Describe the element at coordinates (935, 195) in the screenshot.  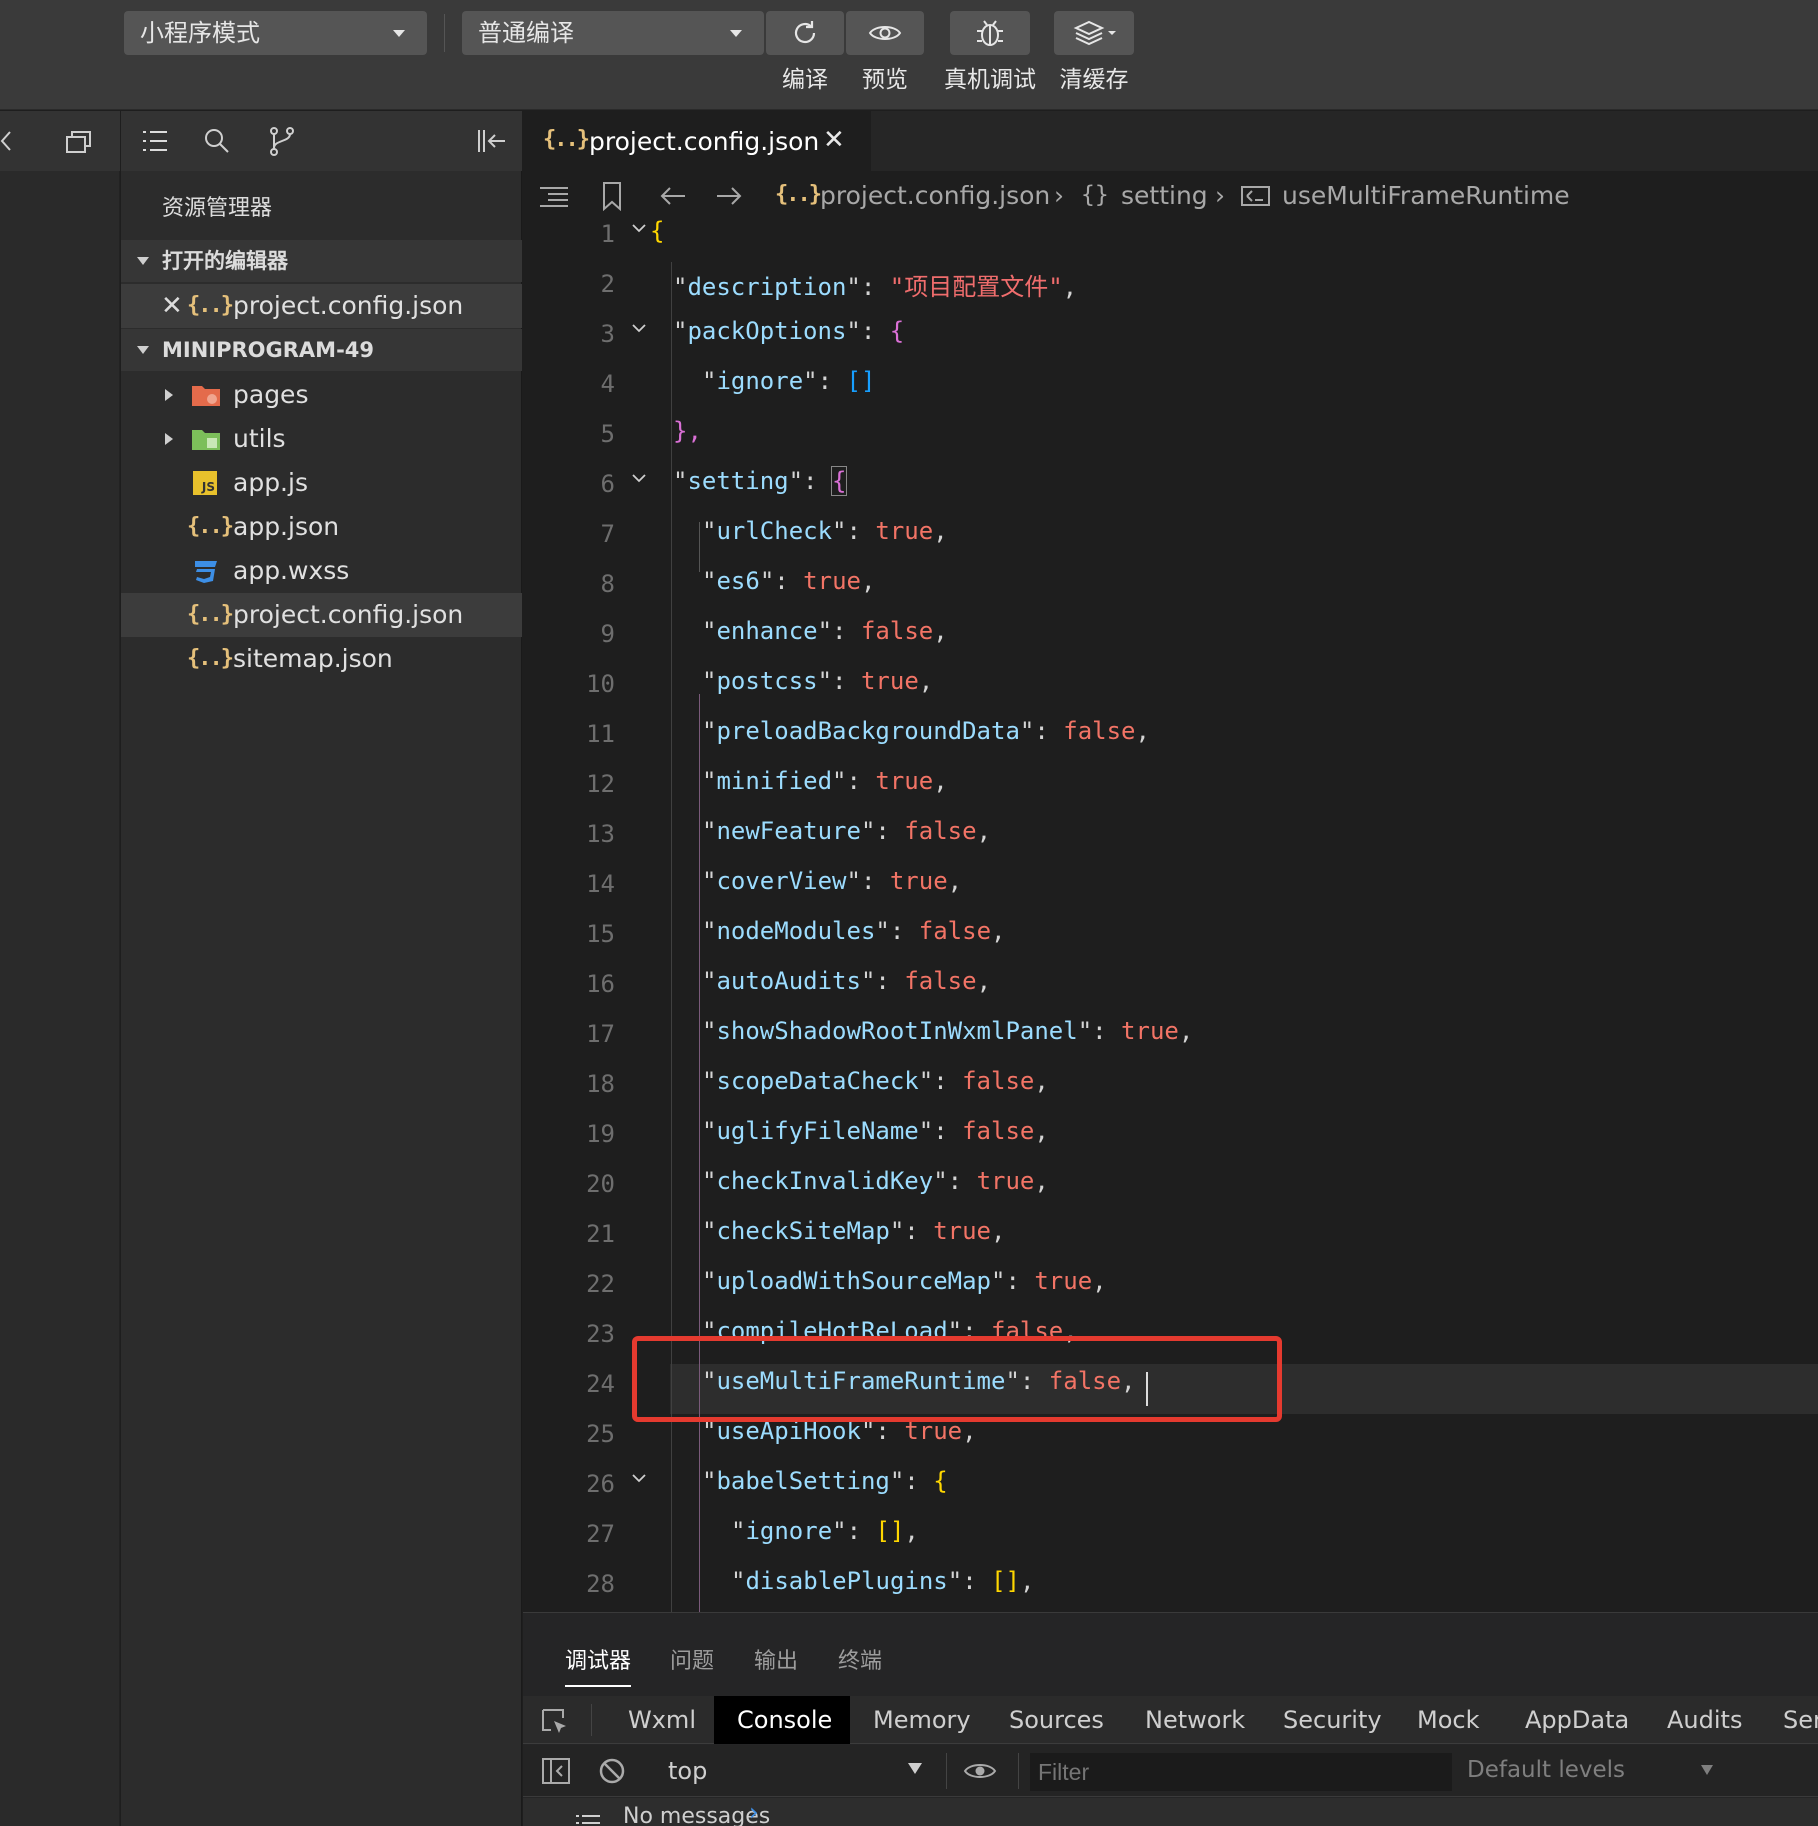
I see `breadcrumb-file: project.config.json` at that location.